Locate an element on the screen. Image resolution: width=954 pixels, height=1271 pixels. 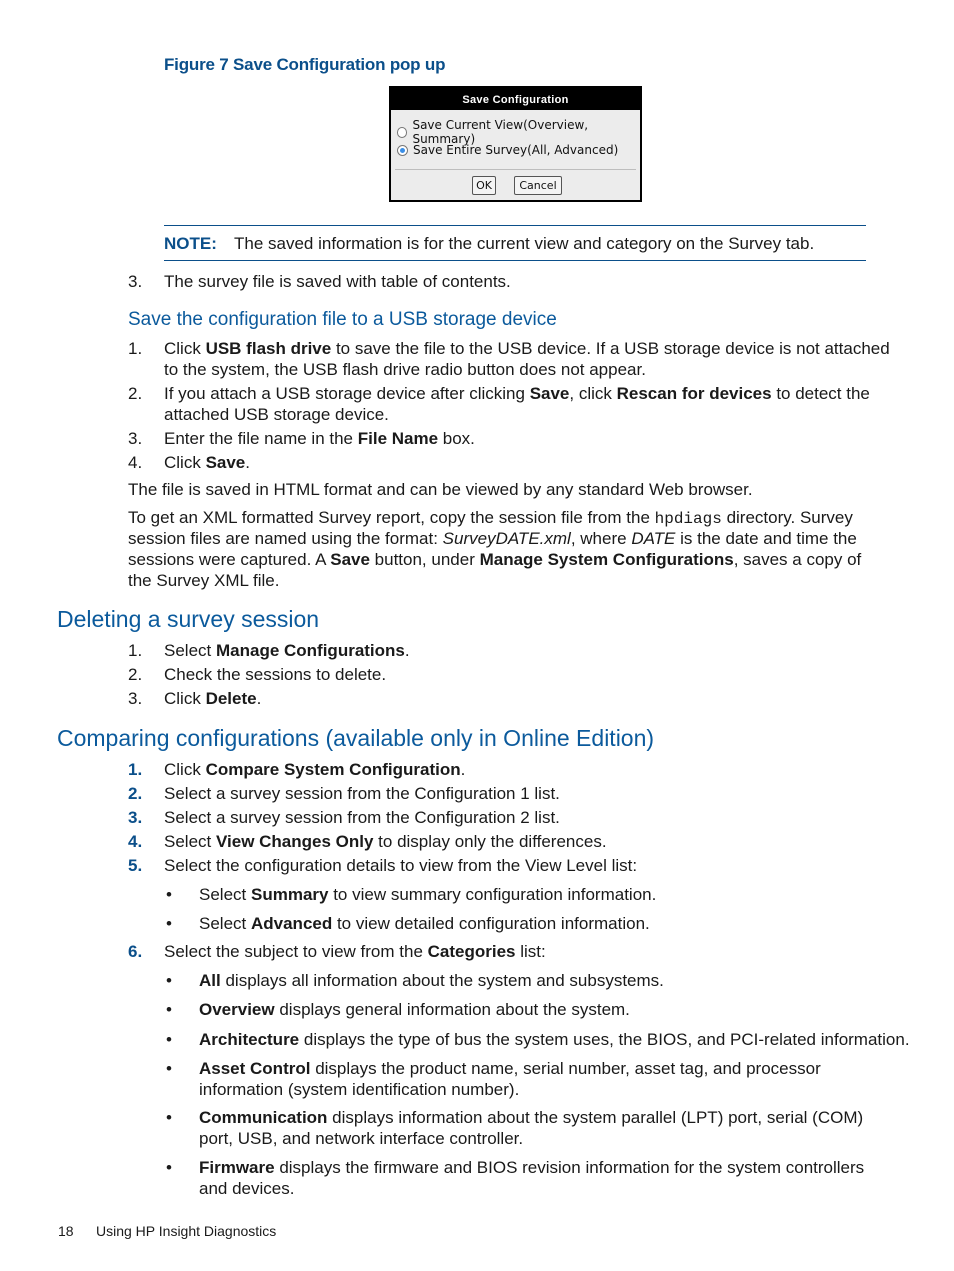
delete-step-3: Click Delete. is located at coordinates (213, 698).